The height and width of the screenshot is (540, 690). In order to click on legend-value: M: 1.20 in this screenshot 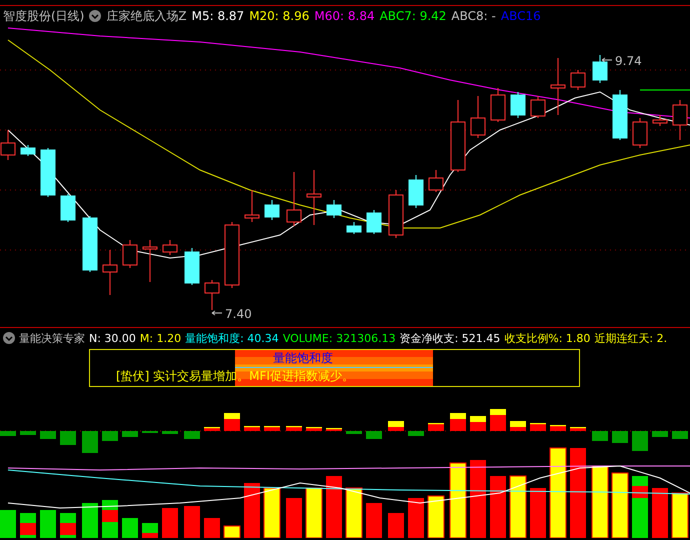, I will do `click(161, 338)`.